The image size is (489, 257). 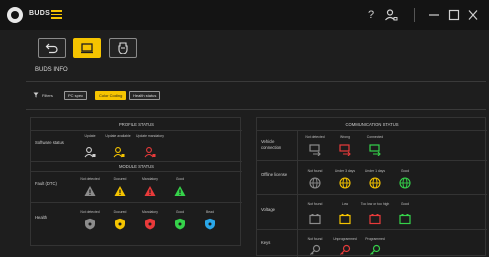 What do you see at coordinates (90, 136) in the screenshot?
I see `col-update: Update` at bounding box center [90, 136].